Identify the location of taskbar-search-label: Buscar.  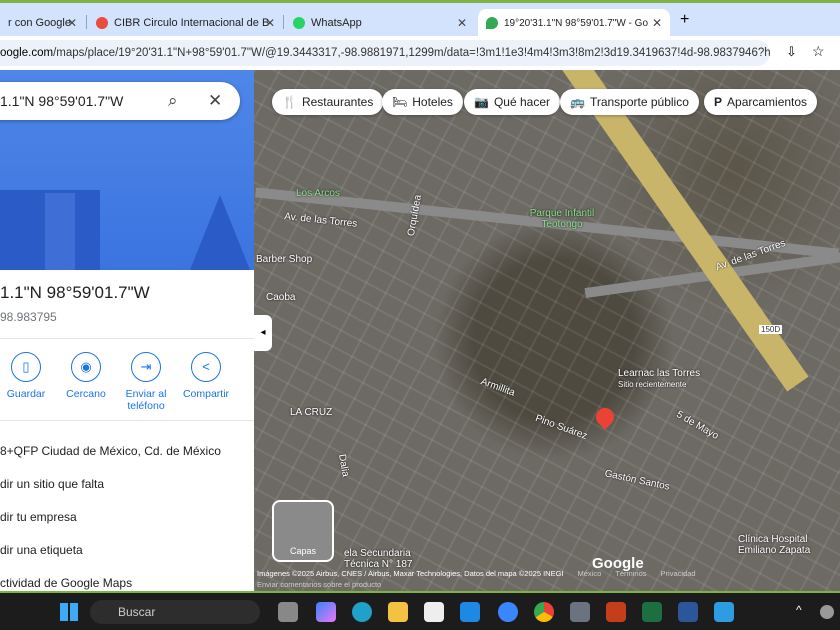
(137, 612).